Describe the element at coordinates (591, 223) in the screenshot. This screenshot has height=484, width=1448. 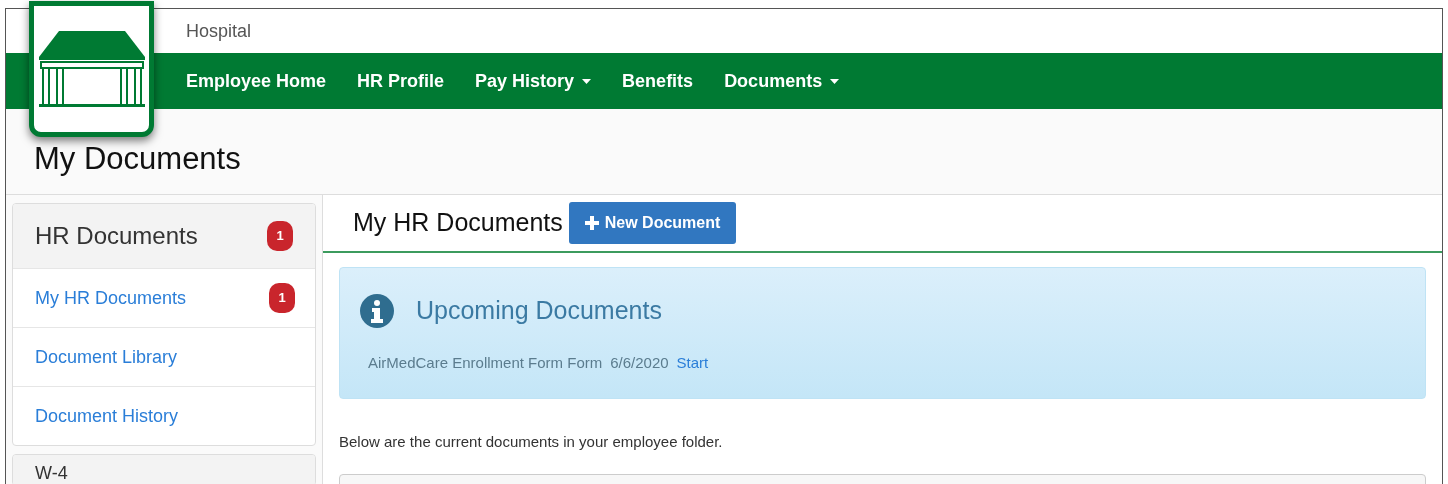
I see `plus-icon` at that location.